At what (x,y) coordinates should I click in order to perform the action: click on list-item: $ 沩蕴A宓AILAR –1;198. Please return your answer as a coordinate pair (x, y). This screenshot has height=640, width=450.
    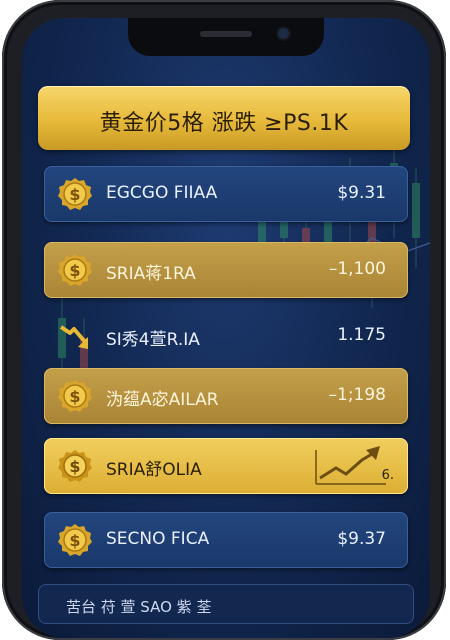
    Looking at the image, I should click on (226, 396).